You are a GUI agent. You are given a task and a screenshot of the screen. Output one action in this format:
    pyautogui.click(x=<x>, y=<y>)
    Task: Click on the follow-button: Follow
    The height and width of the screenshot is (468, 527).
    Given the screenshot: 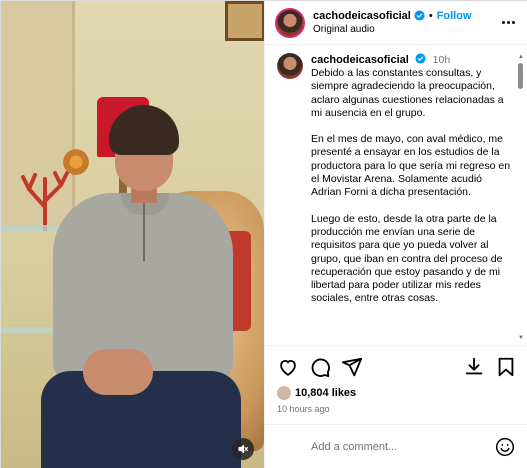 What is the action you would take?
    pyautogui.click(x=454, y=16)
    